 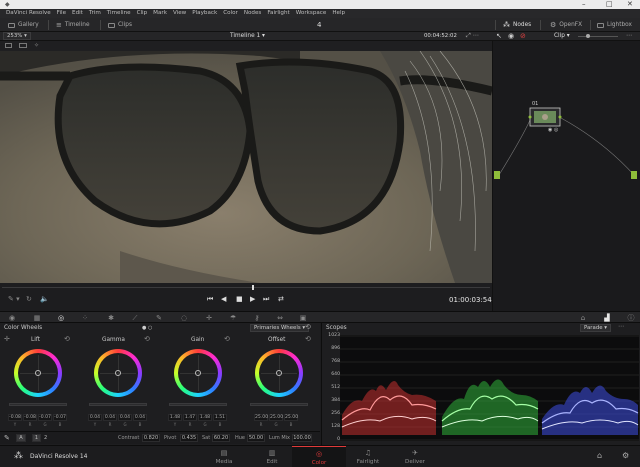 I want to click on node-mode-dropdown: Clip ▾, so click(x=562, y=36).